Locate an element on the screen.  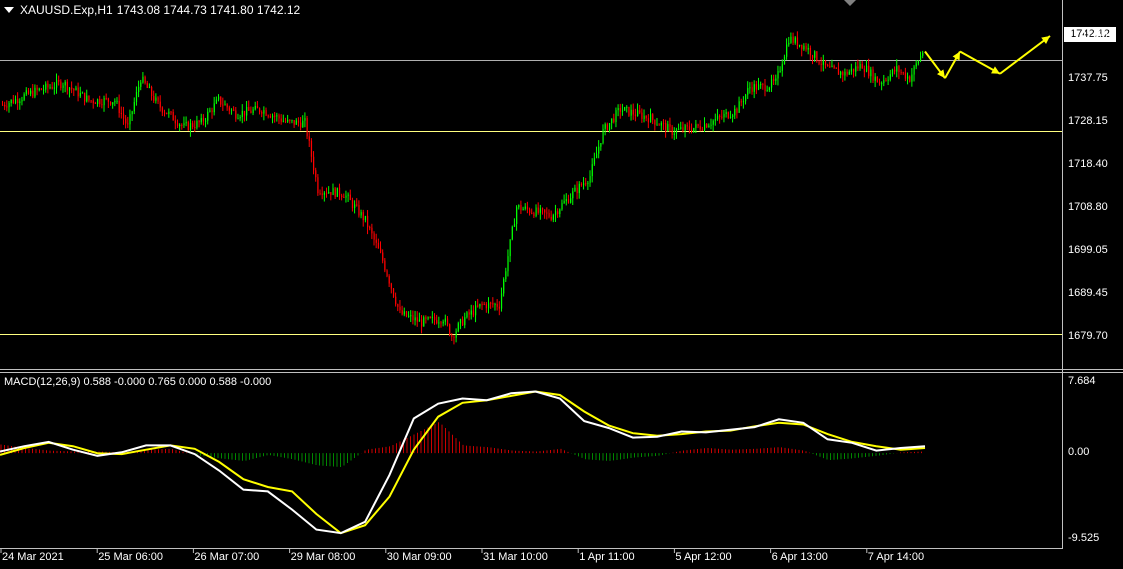
time-axis-label: 30 Mar 09:00 is located at coordinates (419, 557).